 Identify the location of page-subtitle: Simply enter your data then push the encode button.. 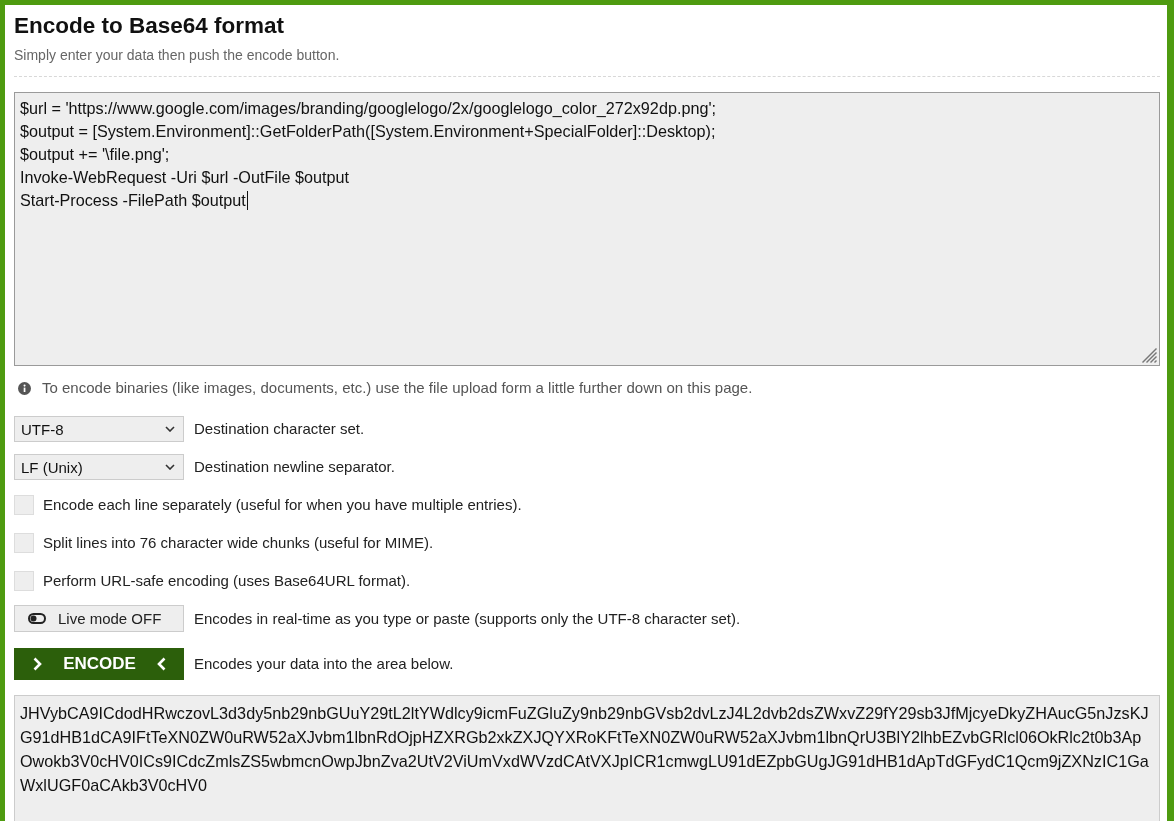
(177, 55).